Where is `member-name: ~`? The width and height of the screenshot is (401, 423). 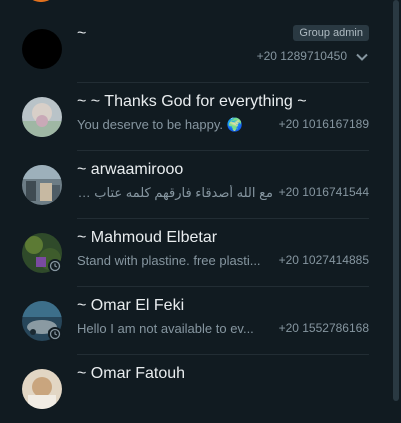 member-name: ~ is located at coordinates (82, 33).